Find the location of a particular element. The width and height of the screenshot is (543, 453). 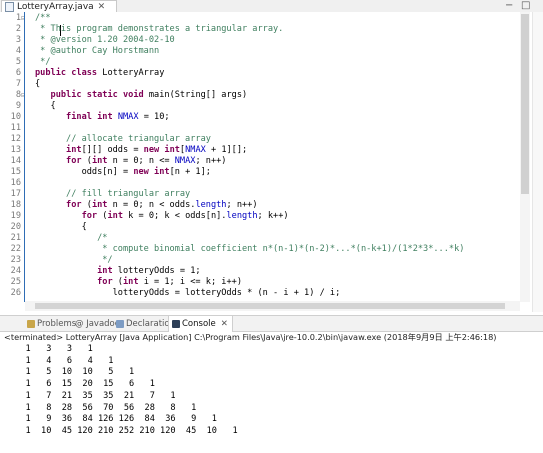

line-number: 3 is located at coordinates (18, 40).